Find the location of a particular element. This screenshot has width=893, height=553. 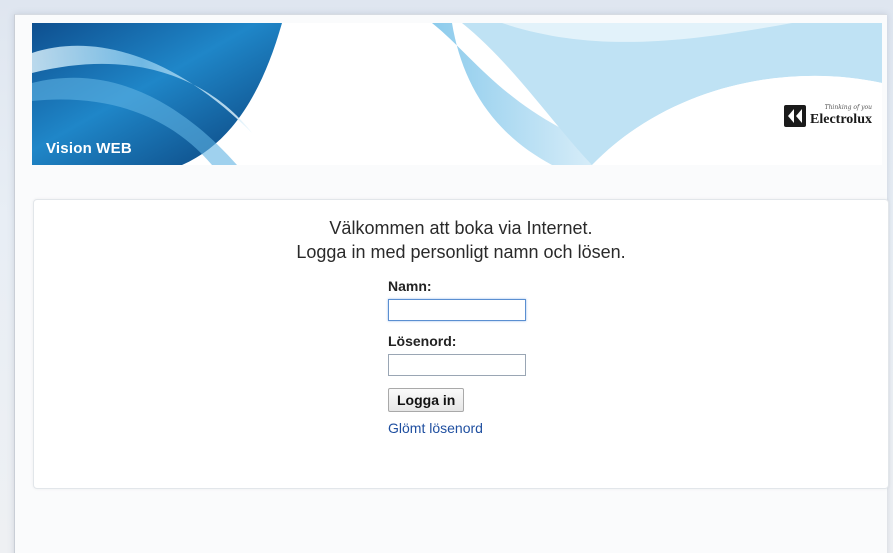

welcome-heading: Välkommen att boka via Internet. is located at coordinates (461, 228).